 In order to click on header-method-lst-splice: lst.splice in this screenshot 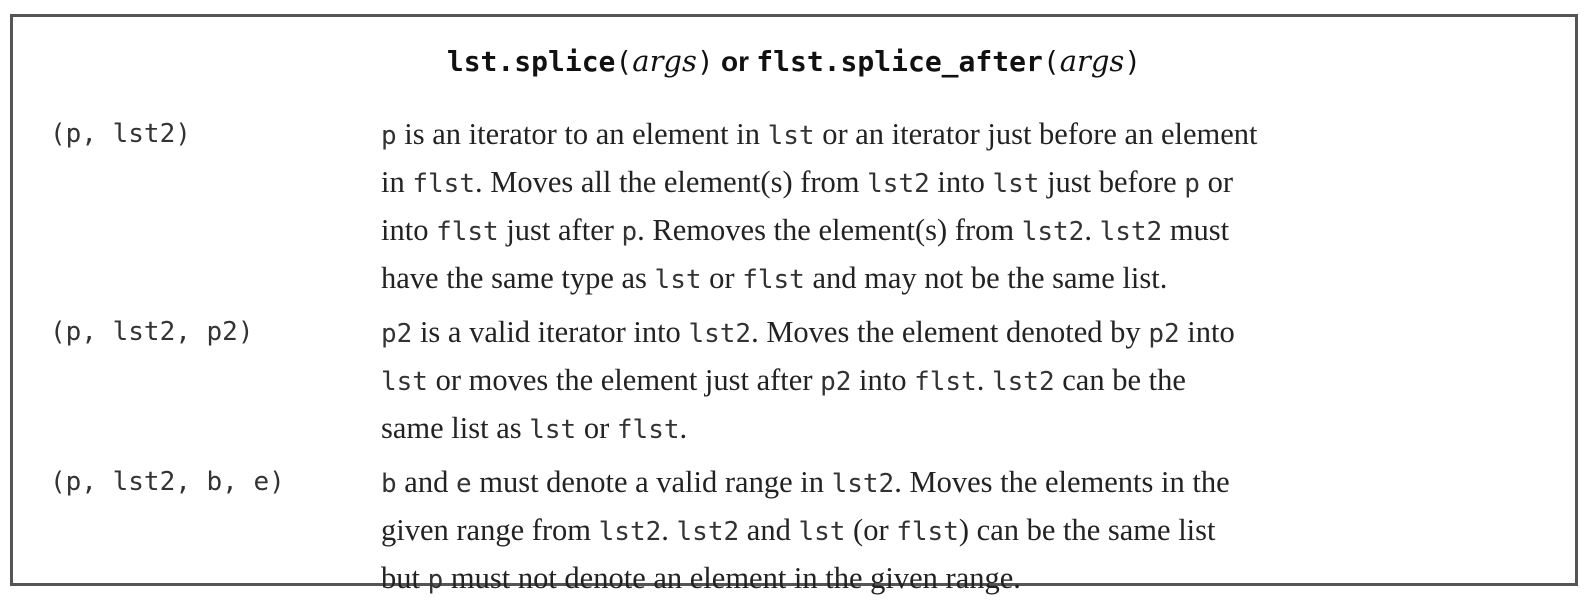, I will do `click(531, 61)`.